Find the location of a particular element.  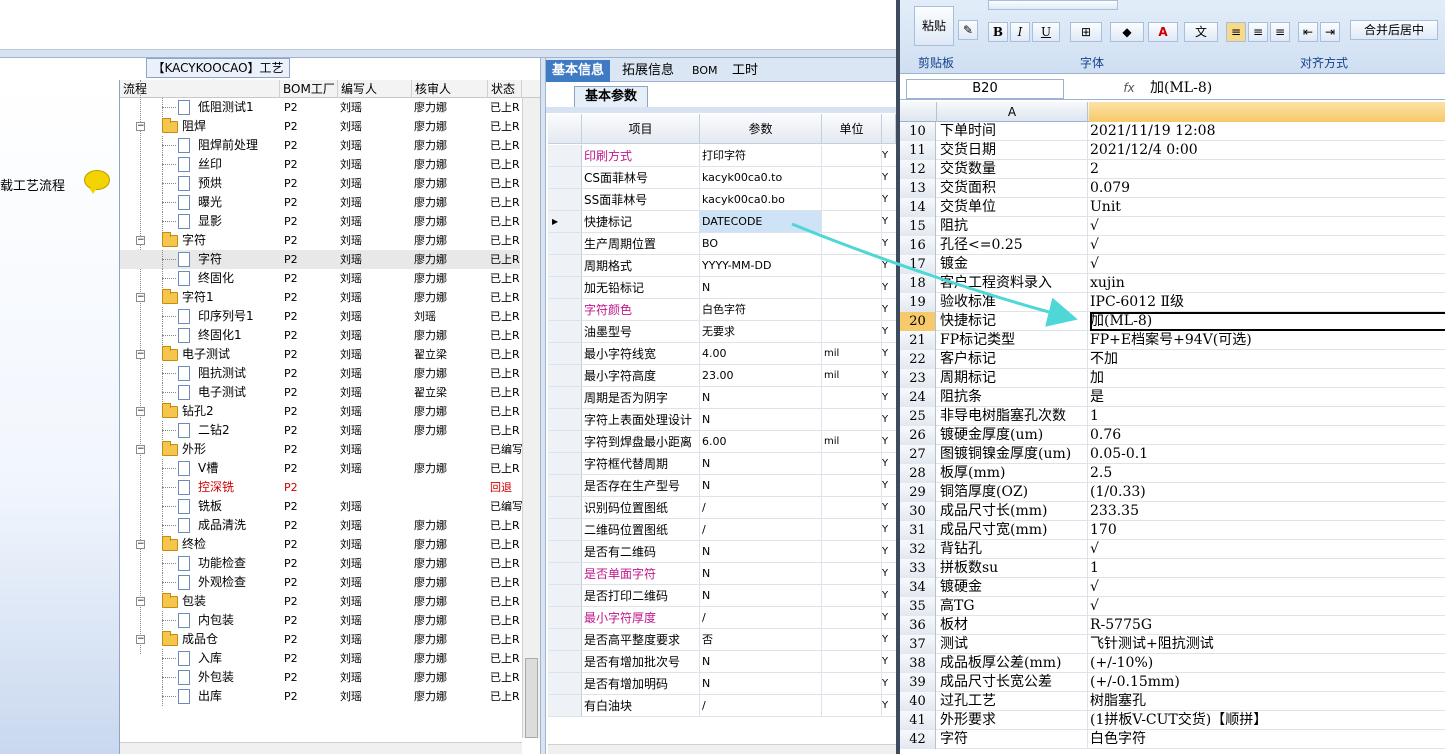

row-number: 30 is located at coordinates (918, 511).